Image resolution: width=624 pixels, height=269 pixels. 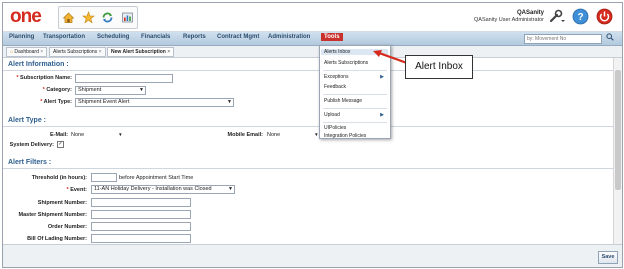 I want to click on alert-type-label: * Alert Type:, so click(x=56, y=102).